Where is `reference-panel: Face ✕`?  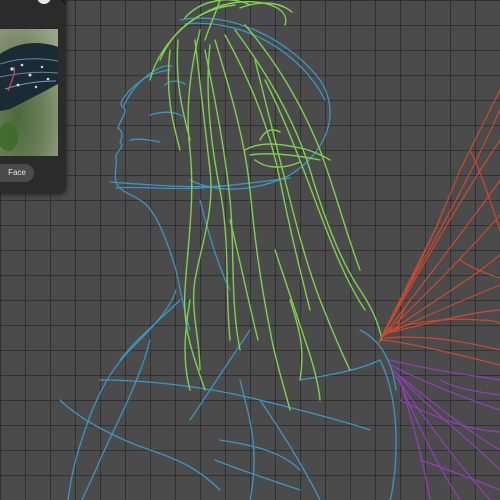
reference-panel: Face ✕ is located at coordinates (33, 97).